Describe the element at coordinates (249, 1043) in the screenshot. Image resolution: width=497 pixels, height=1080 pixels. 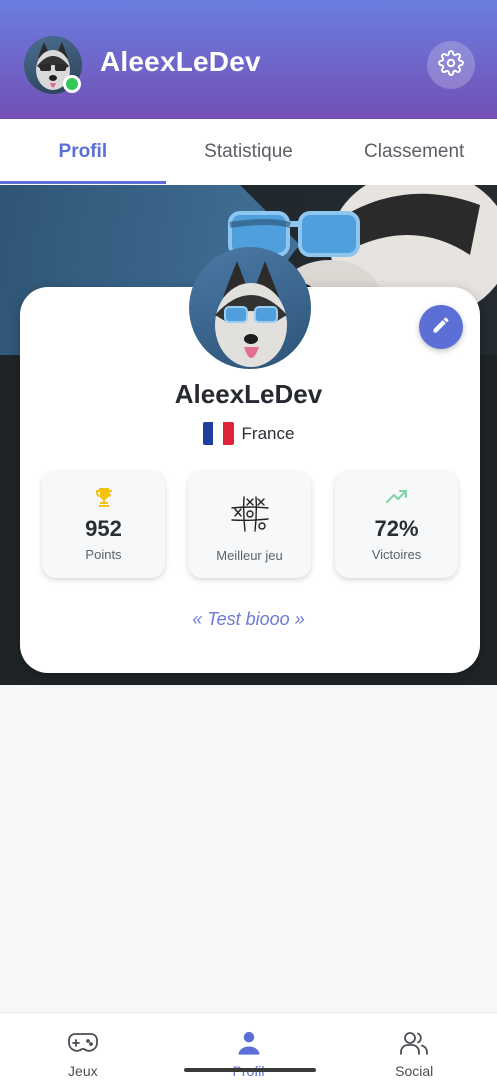
I see `user-icon` at that location.